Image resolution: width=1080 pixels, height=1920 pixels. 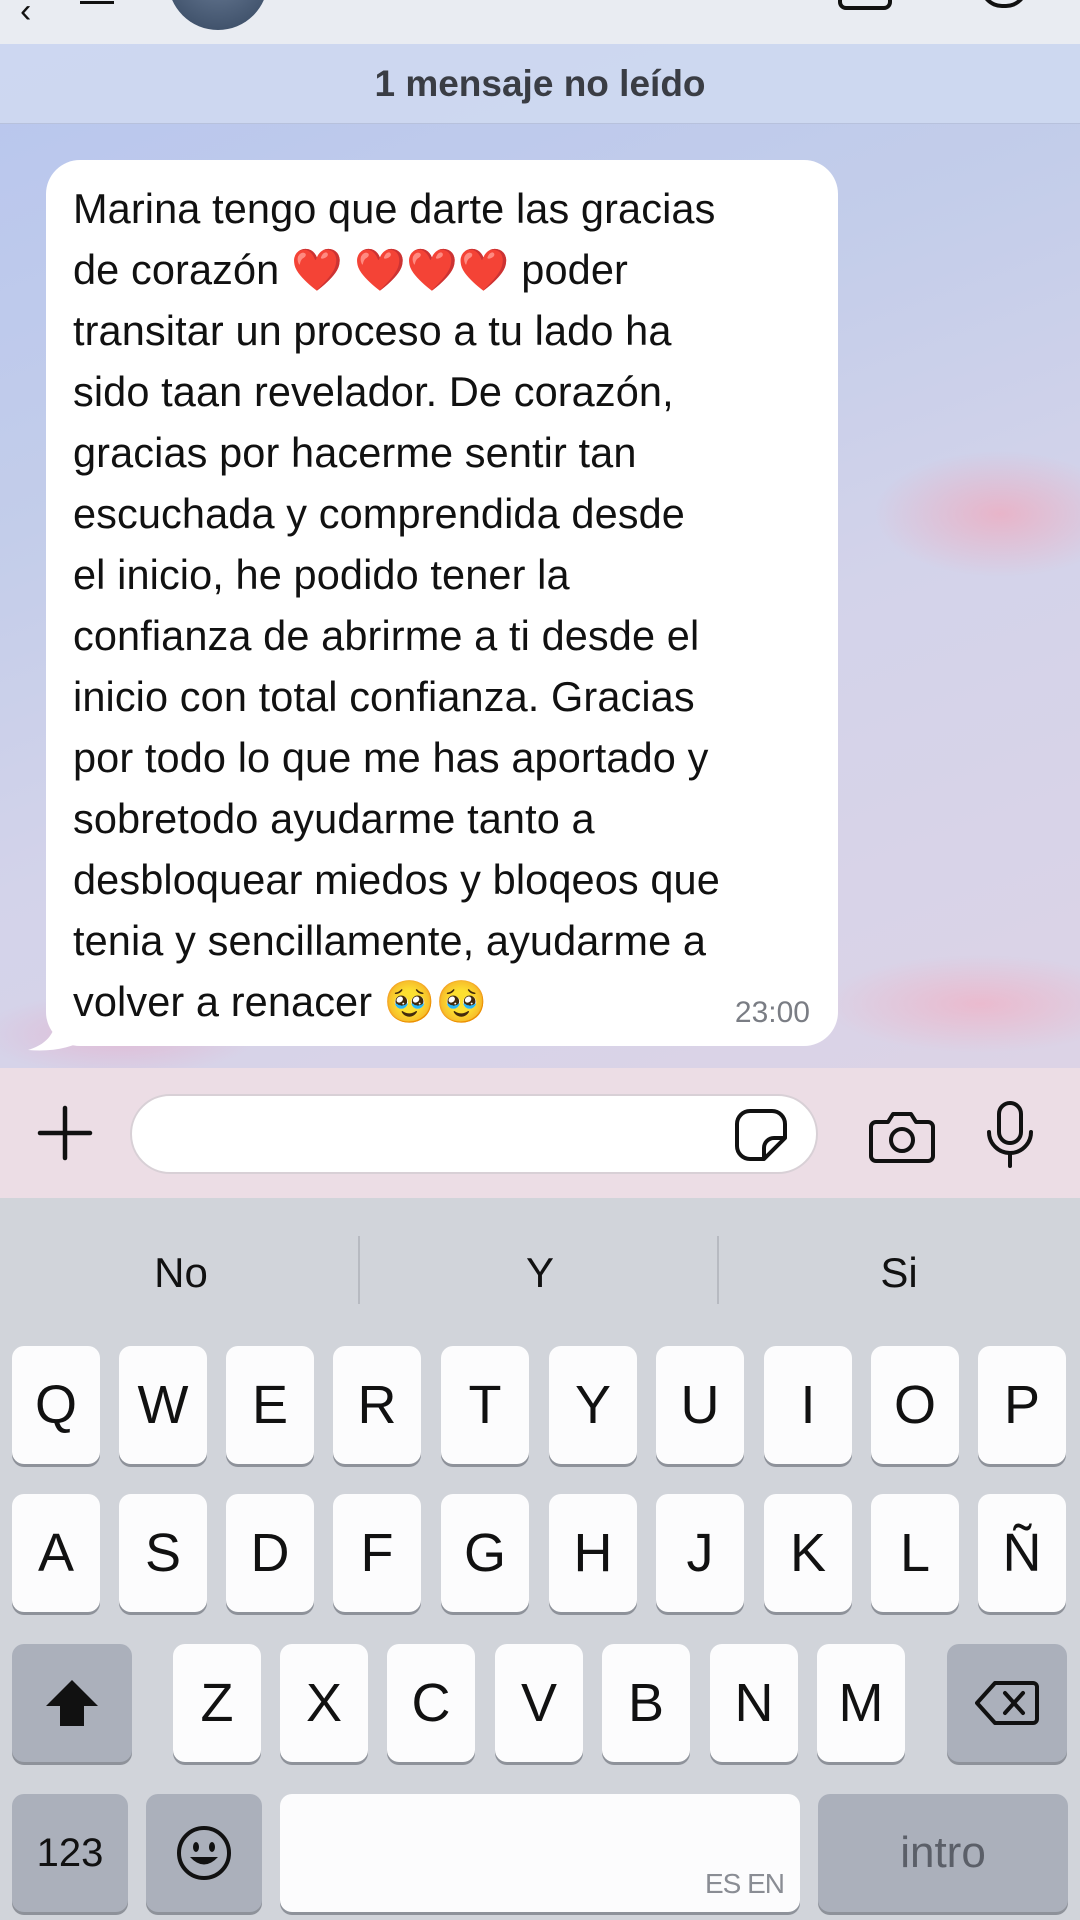 What do you see at coordinates (915, 1553) in the screenshot?
I see `key-l: L` at bounding box center [915, 1553].